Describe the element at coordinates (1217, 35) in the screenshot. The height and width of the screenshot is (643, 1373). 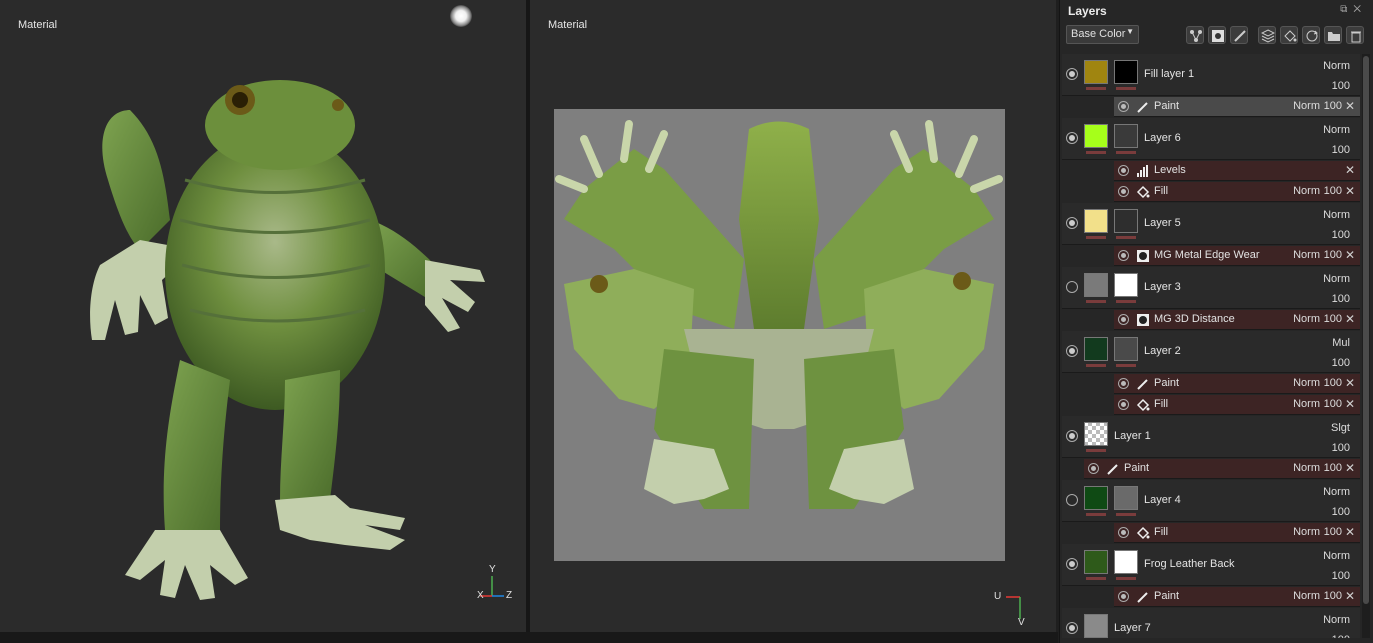
I see `mask-button` at that location.